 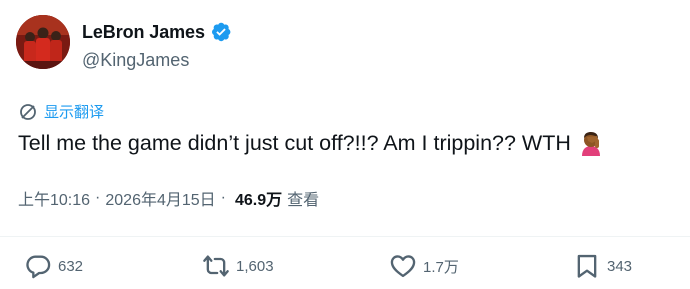 I want to click on translate-icon, so click(x=28, y=111).